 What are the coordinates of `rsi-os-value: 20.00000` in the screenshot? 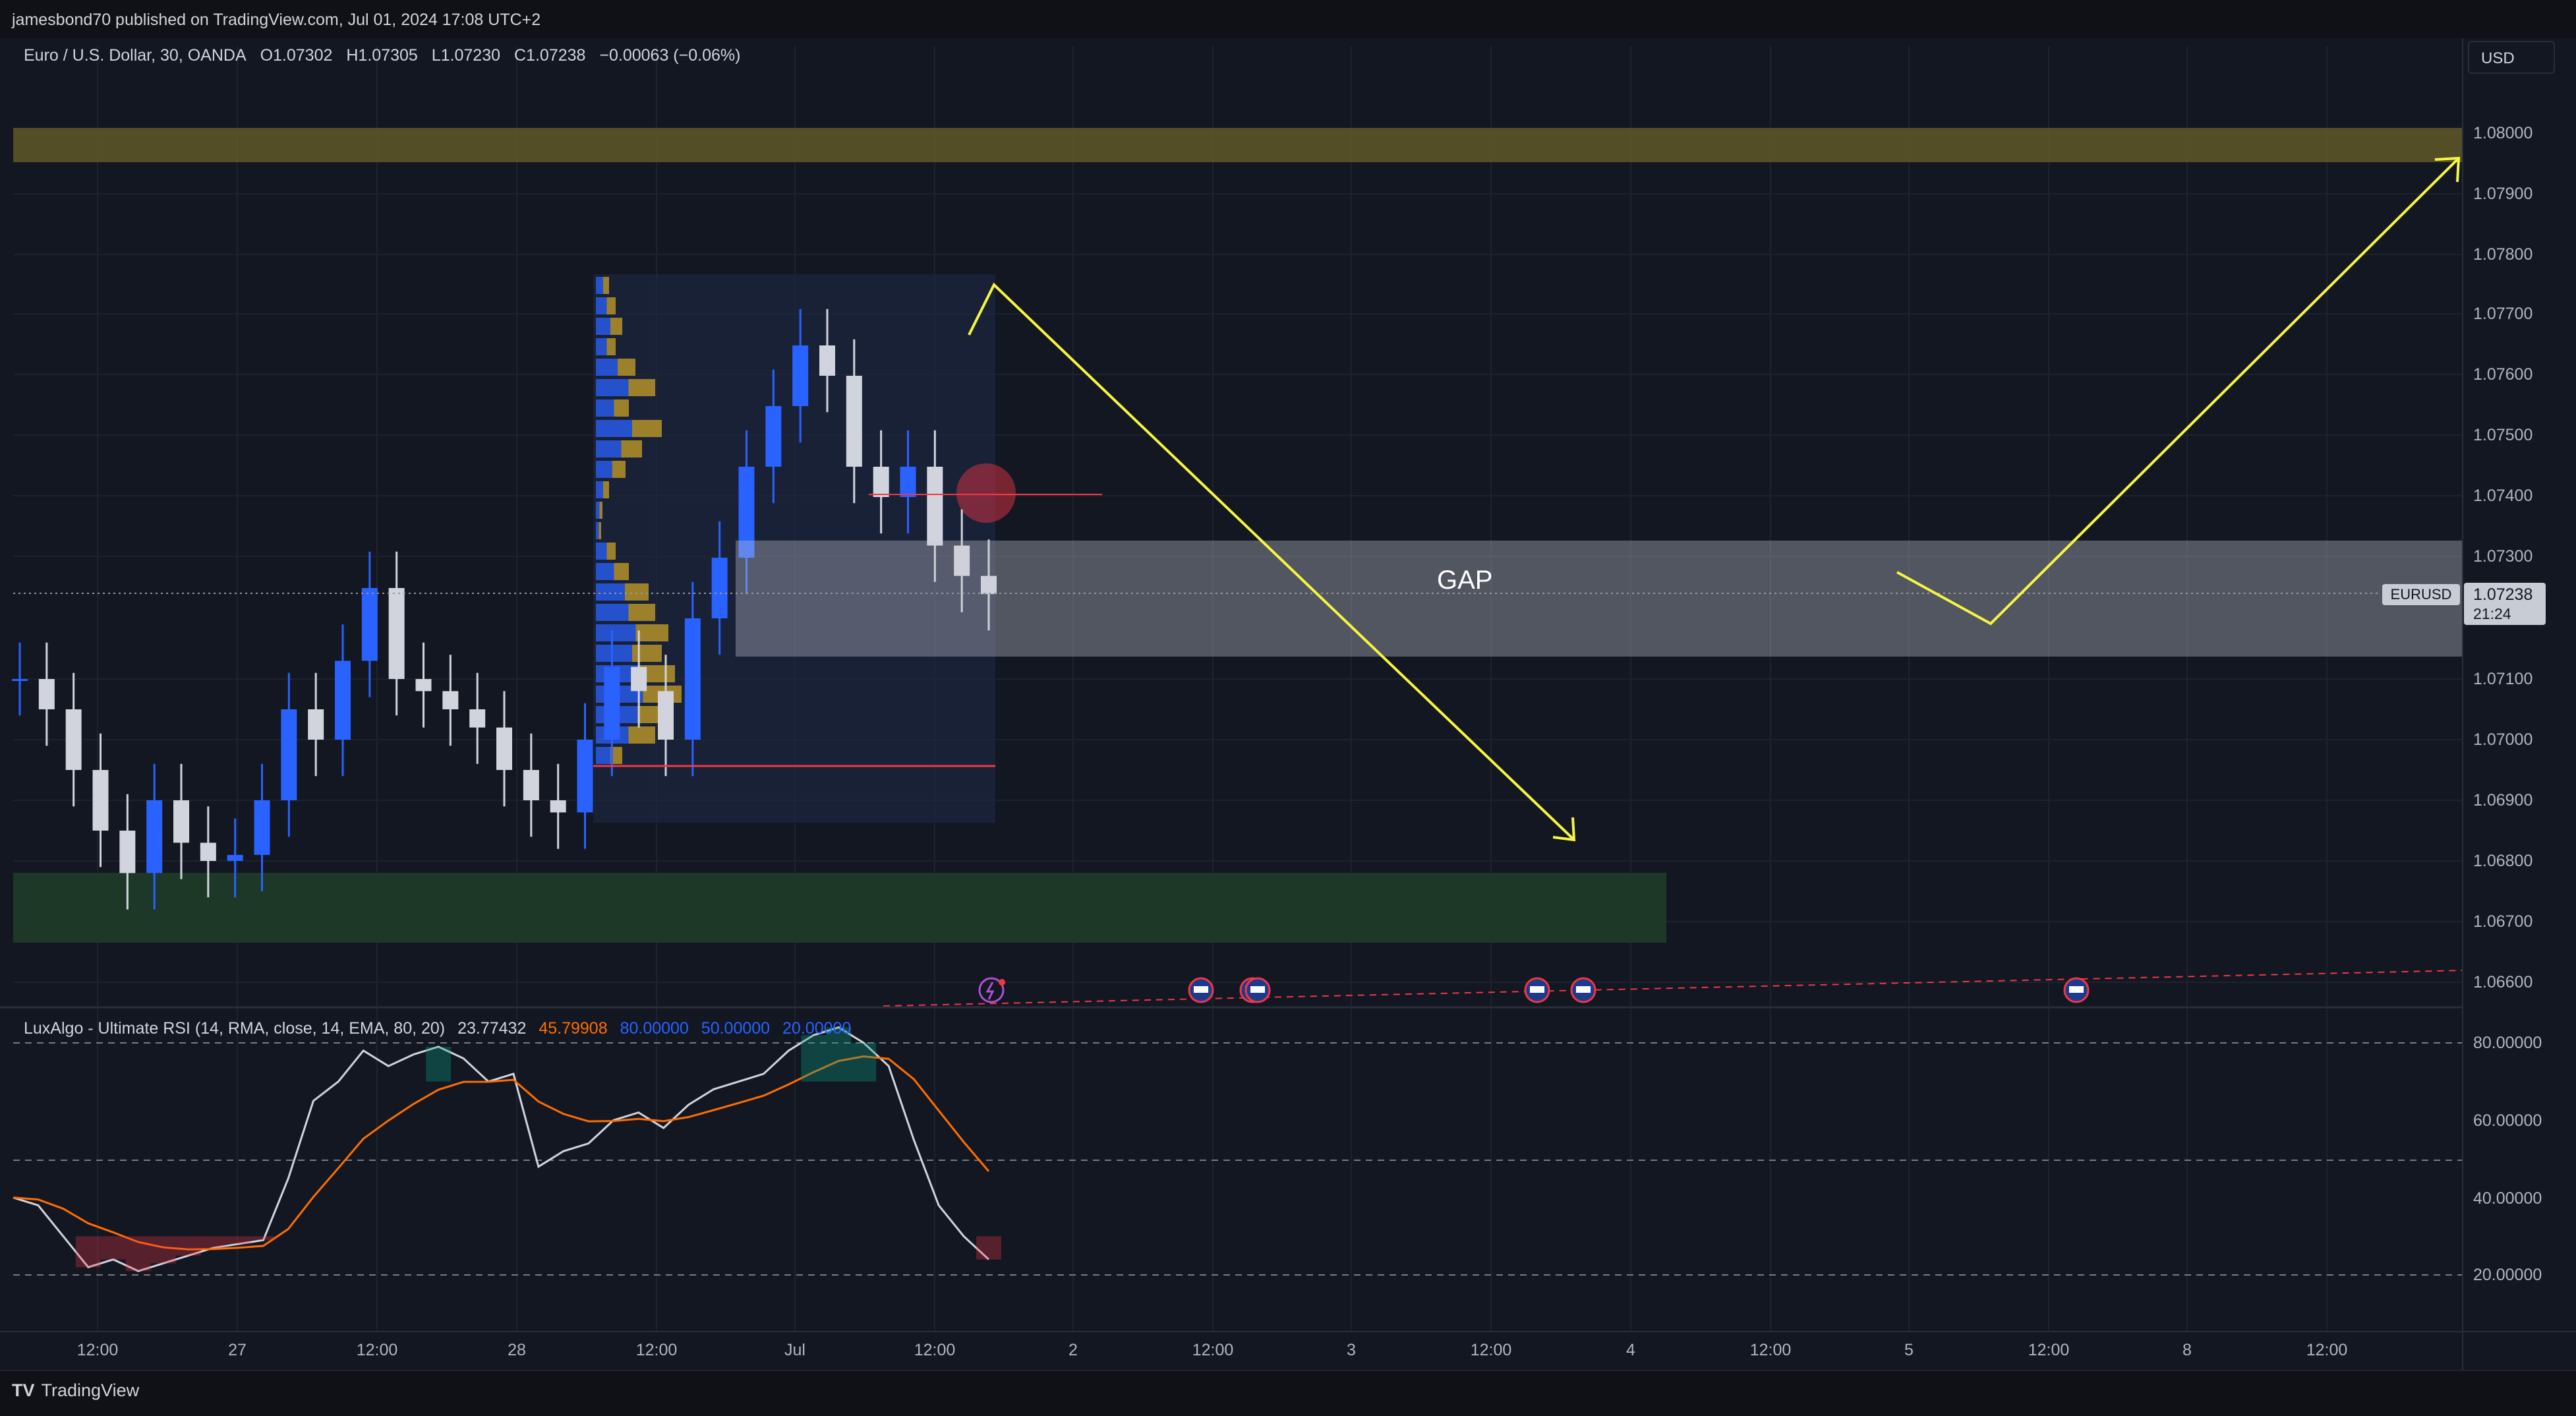 It's located at (817, 1028).